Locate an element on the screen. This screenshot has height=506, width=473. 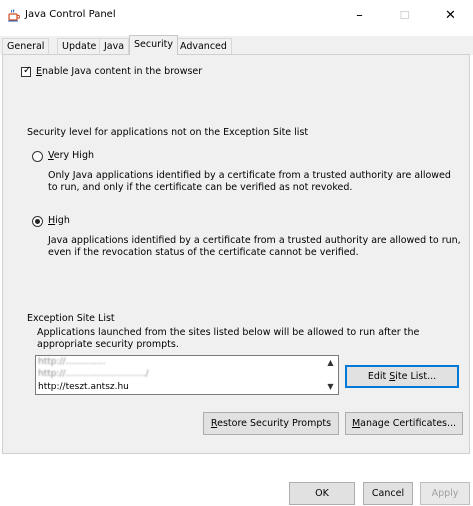
apply-button: Apply is located at coordinates (445, 493).